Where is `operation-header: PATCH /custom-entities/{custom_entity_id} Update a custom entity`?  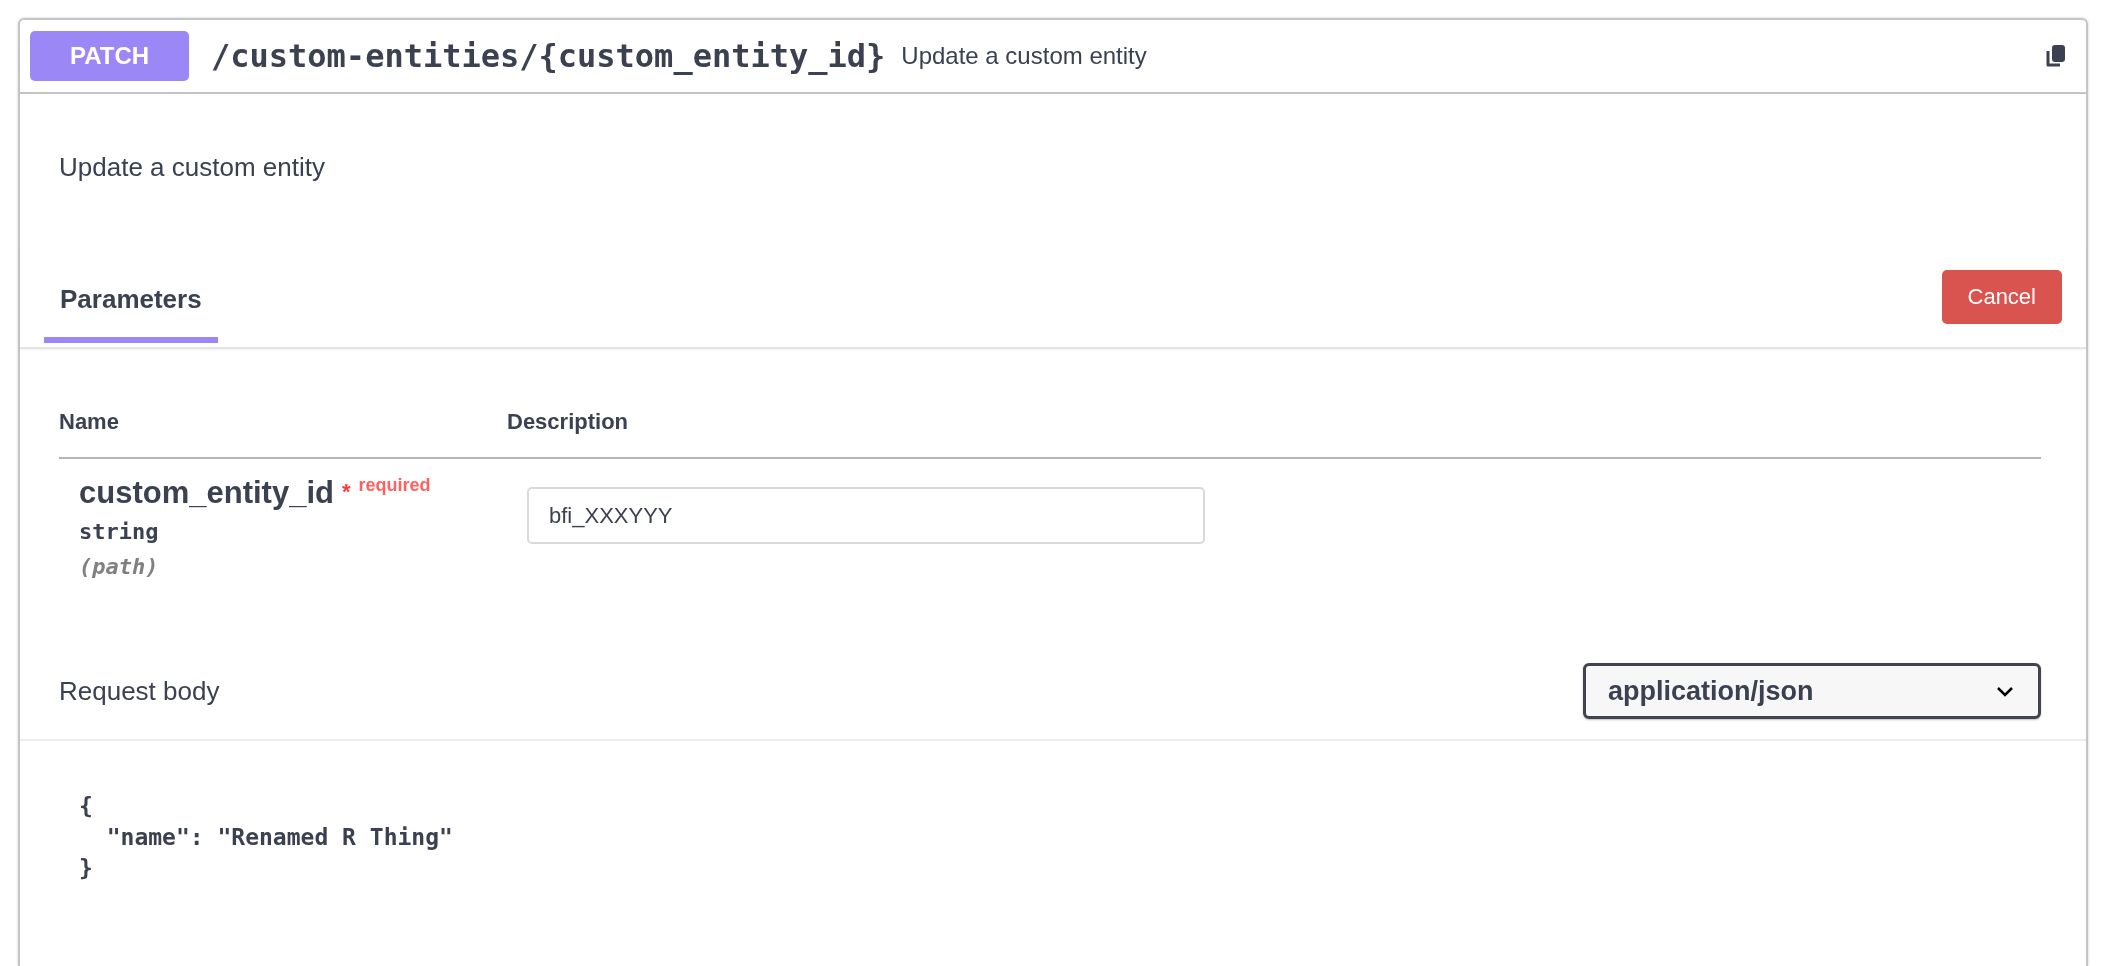
operation-header: PATCH /custom-entities/{custom_entity_id} Update a custom entity is located at coordinates (1053, 57).